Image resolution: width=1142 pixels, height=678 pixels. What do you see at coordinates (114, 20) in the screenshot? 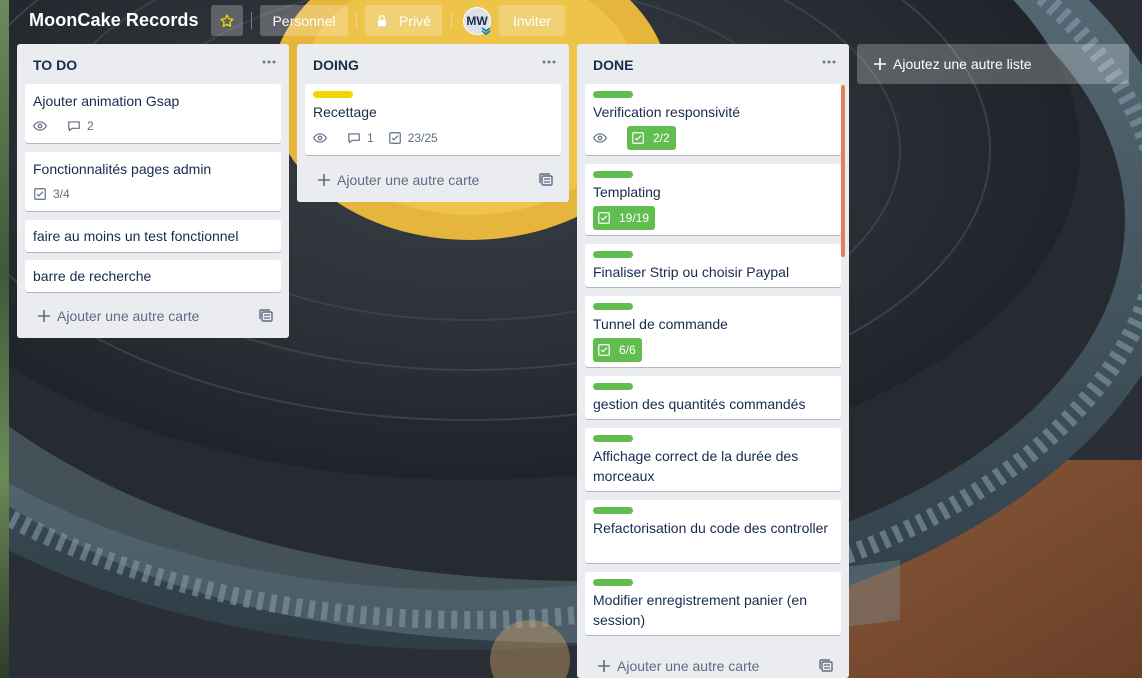
I see `board-title: MoonCake Records` at bounding box center [114, 20].